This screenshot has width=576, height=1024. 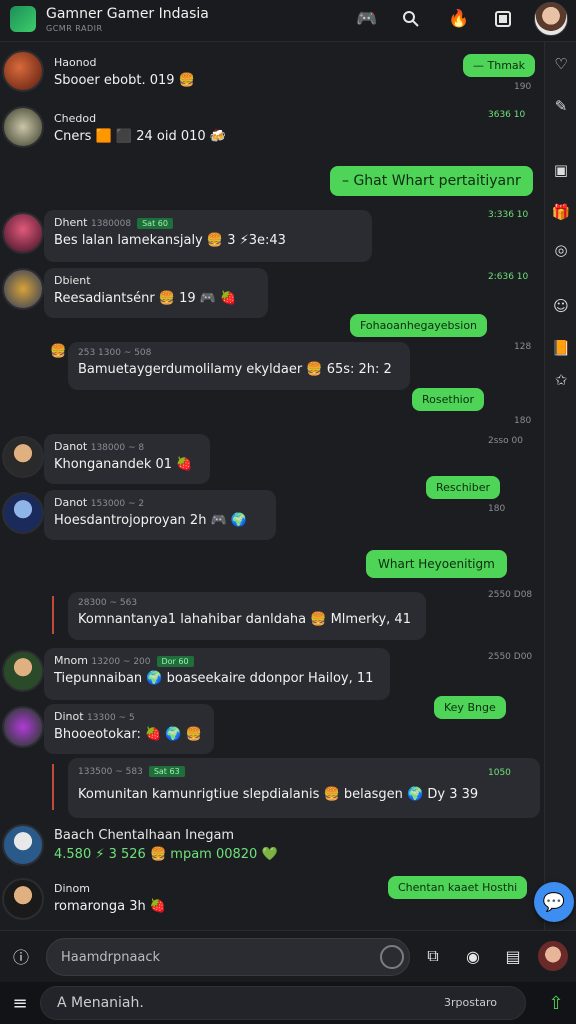 I want to click on message-sender: Dhent, so click(x=71, y=222).